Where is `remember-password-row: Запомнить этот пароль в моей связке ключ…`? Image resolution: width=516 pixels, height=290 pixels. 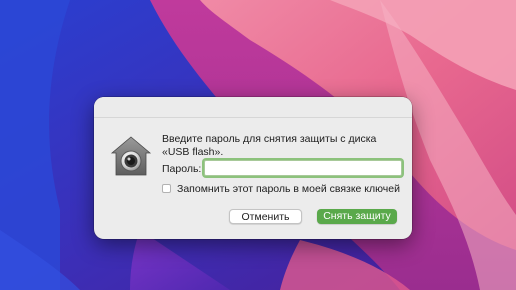 remember-password-row: Запомнить этот пароль в моей связке ключ… is located at coordinates (281, 188).